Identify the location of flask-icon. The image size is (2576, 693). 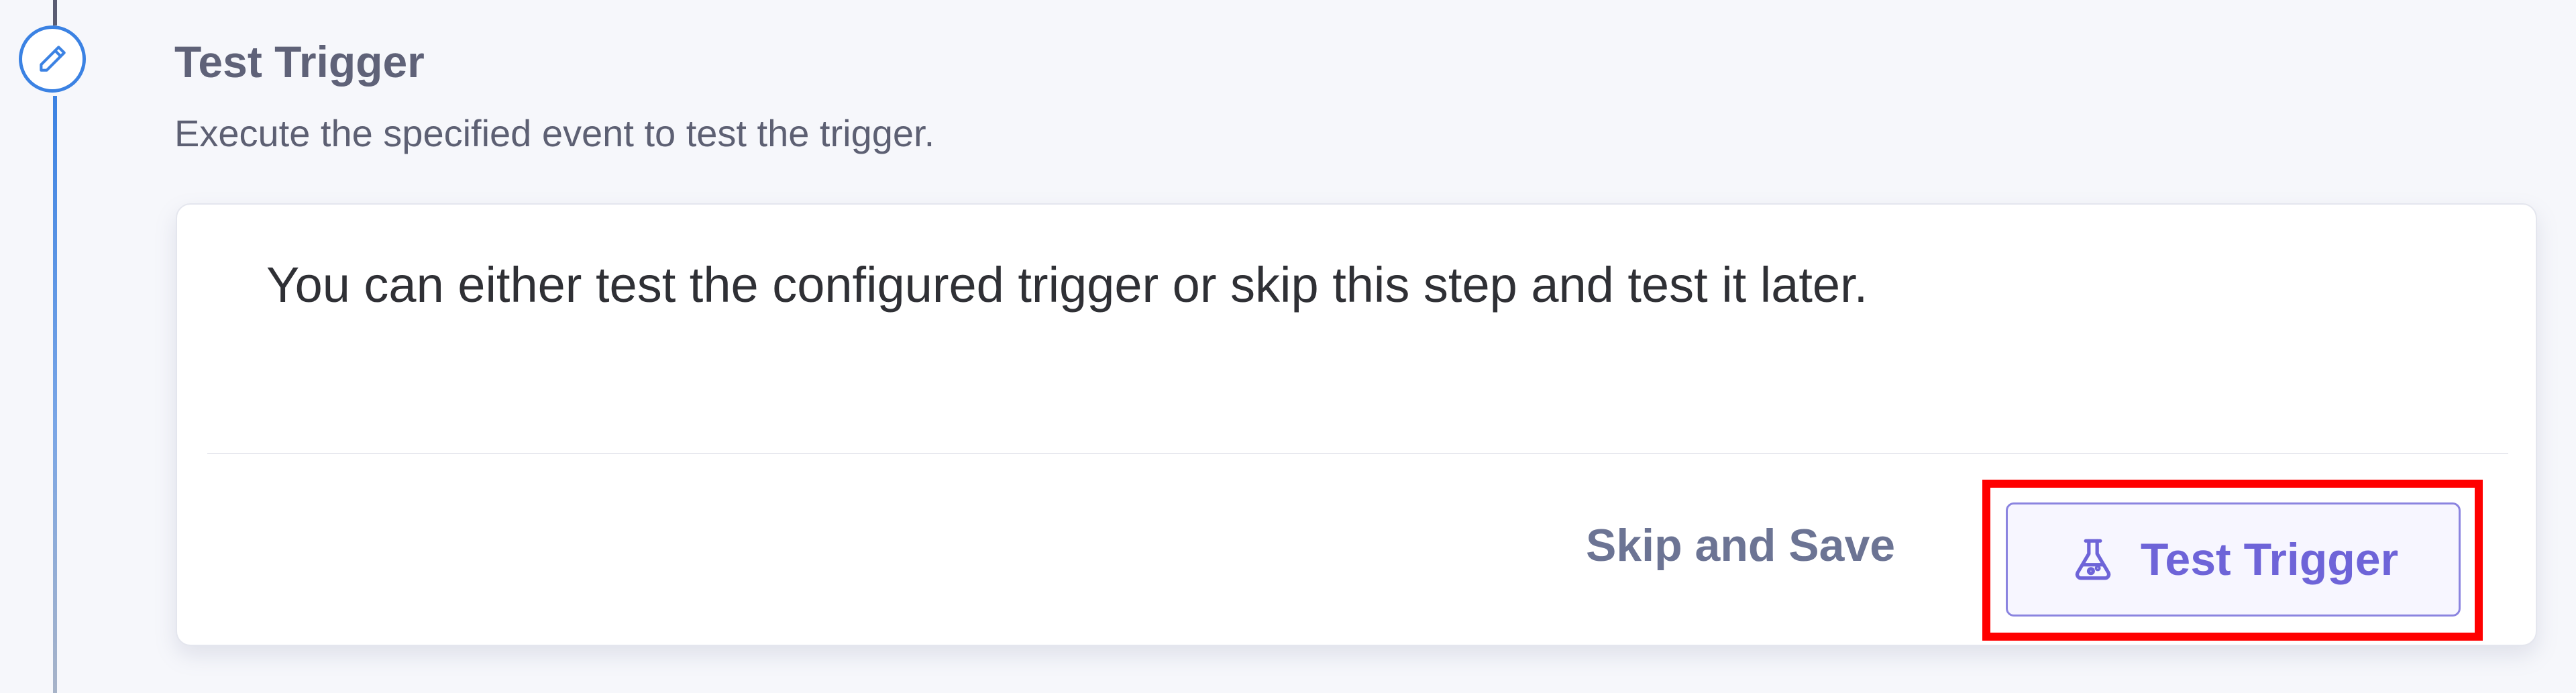
(2093, 559).